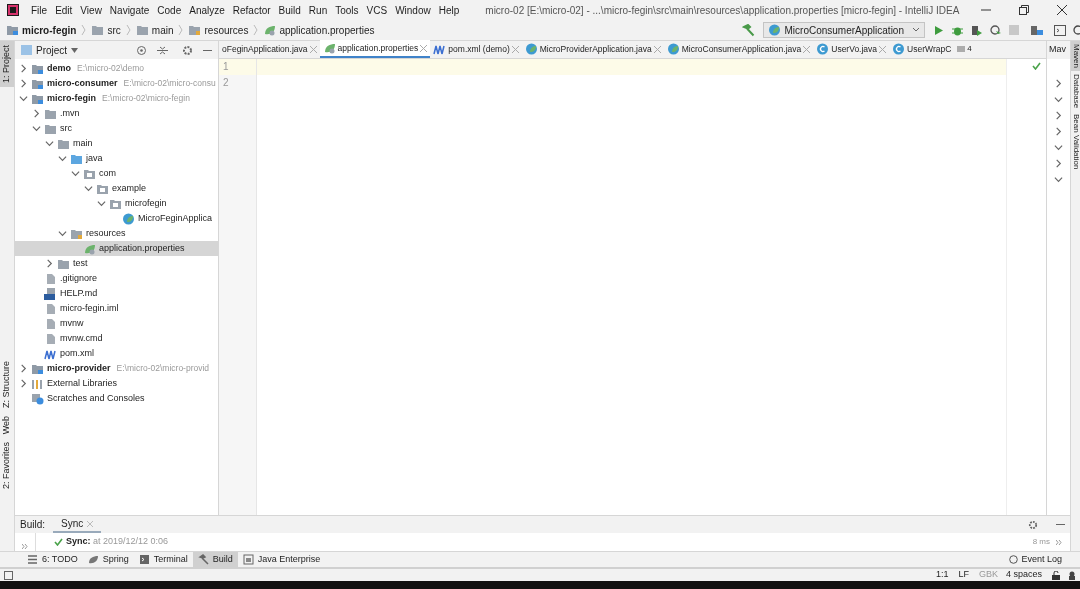 The image size is (1080, 589). Describe the element at coordinates (116, 143) in the screenshot. I see `tree-item: main` at that location.